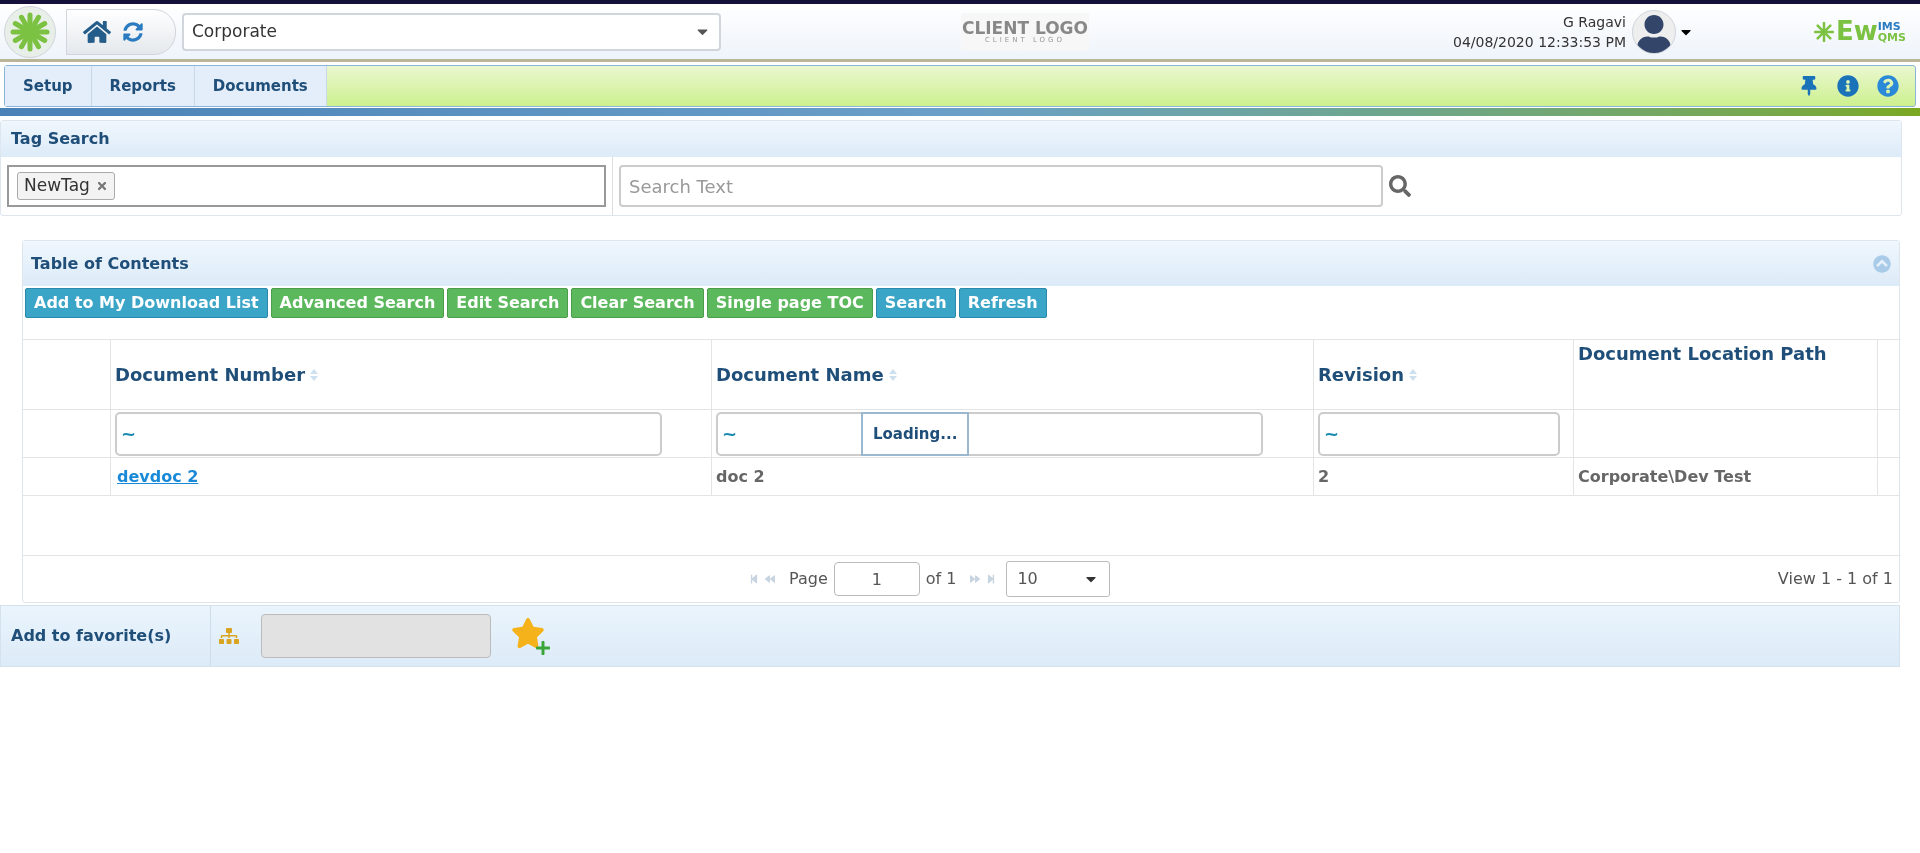 This screenshot has height=853, width=1920. What do you see at coordinates (1888, 86) in the screenshot?
I see `help-icon` at bounding box center [1888, 86].